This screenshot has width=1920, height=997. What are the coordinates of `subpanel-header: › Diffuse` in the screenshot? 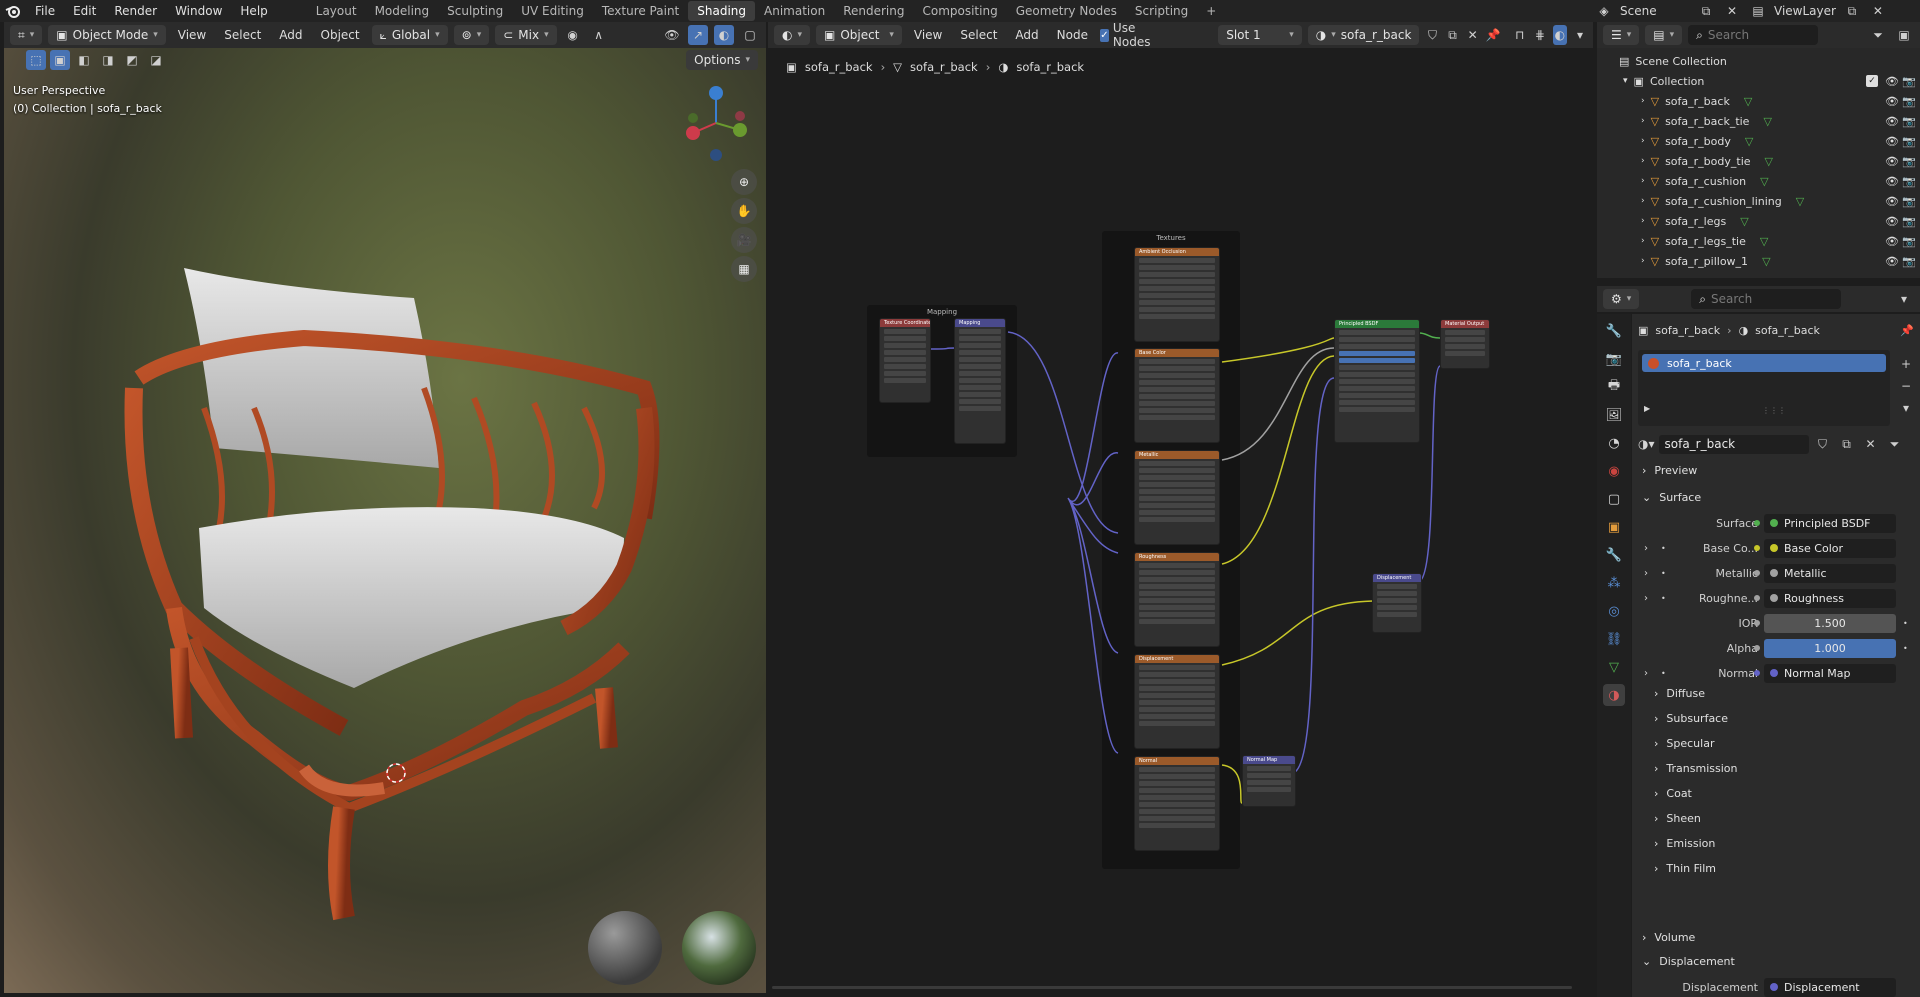 It's located at (1679, 693).